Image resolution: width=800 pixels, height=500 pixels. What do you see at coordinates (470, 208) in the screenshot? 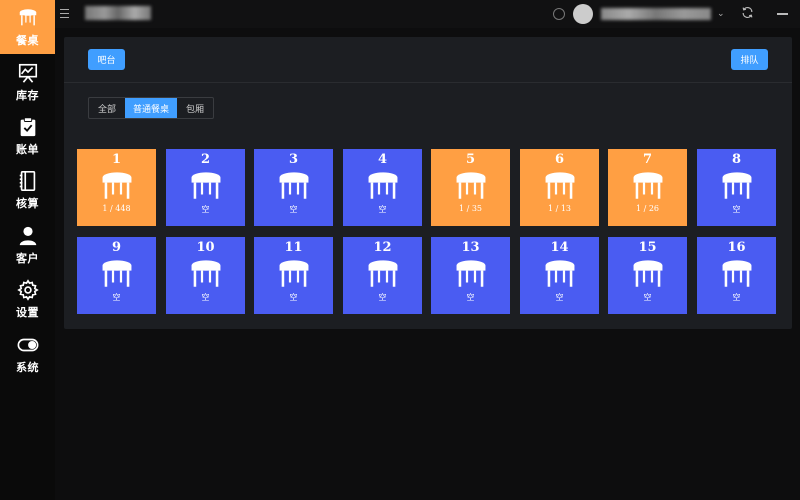
I see `table-status: 1 / 35` at bounding box center [470, 208].